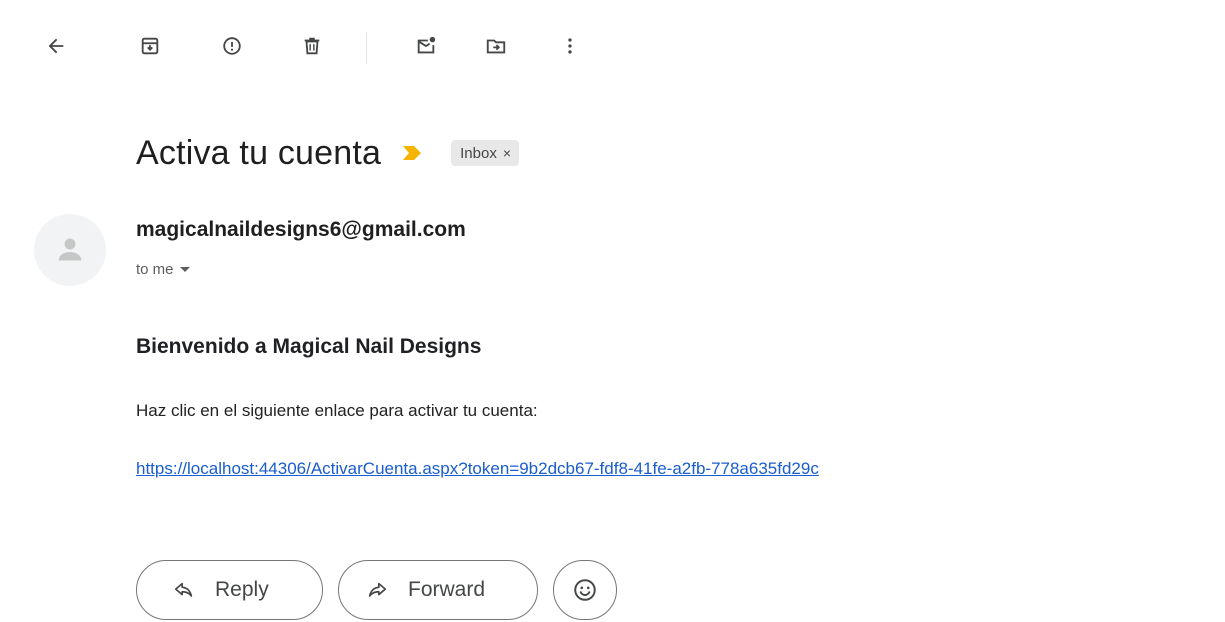 The image size is (1225, 622). I want to click on recipient-text: to me, so click(155, 269).